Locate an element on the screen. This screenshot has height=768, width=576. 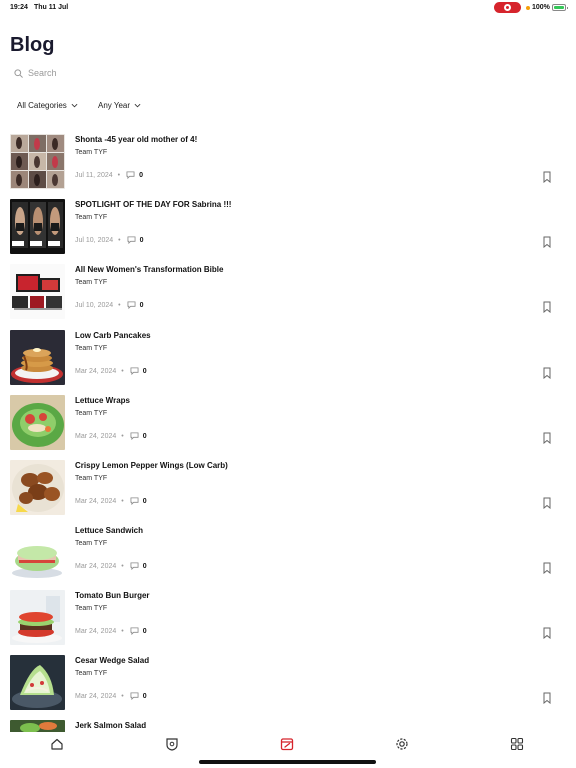
screen-record-icon is located at coordinates (507, 7).